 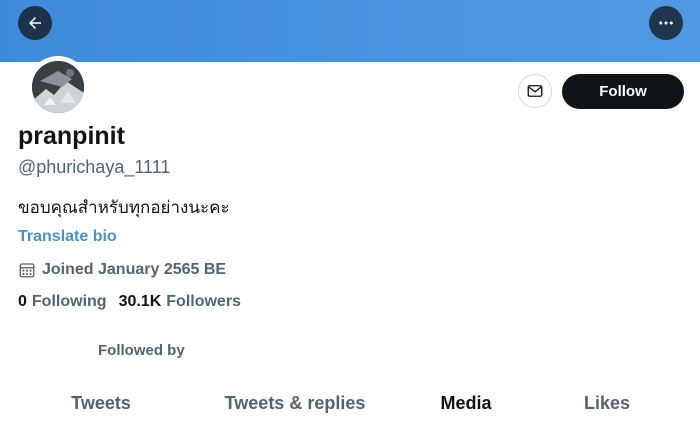 What do you see at coordinates (27, 270) in the screenshot?
I see `calendar-icon` at bounding box center [27, 270].